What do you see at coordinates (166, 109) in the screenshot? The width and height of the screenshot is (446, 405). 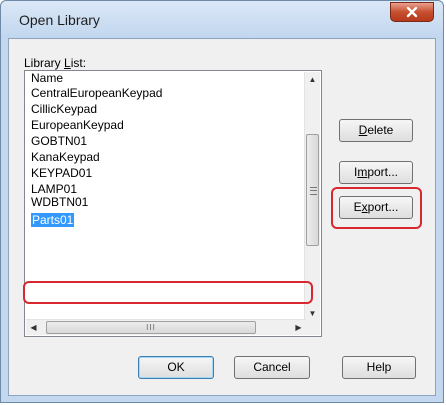 I see `list-item: CillicKeypad` at bounding box center [166, 109].